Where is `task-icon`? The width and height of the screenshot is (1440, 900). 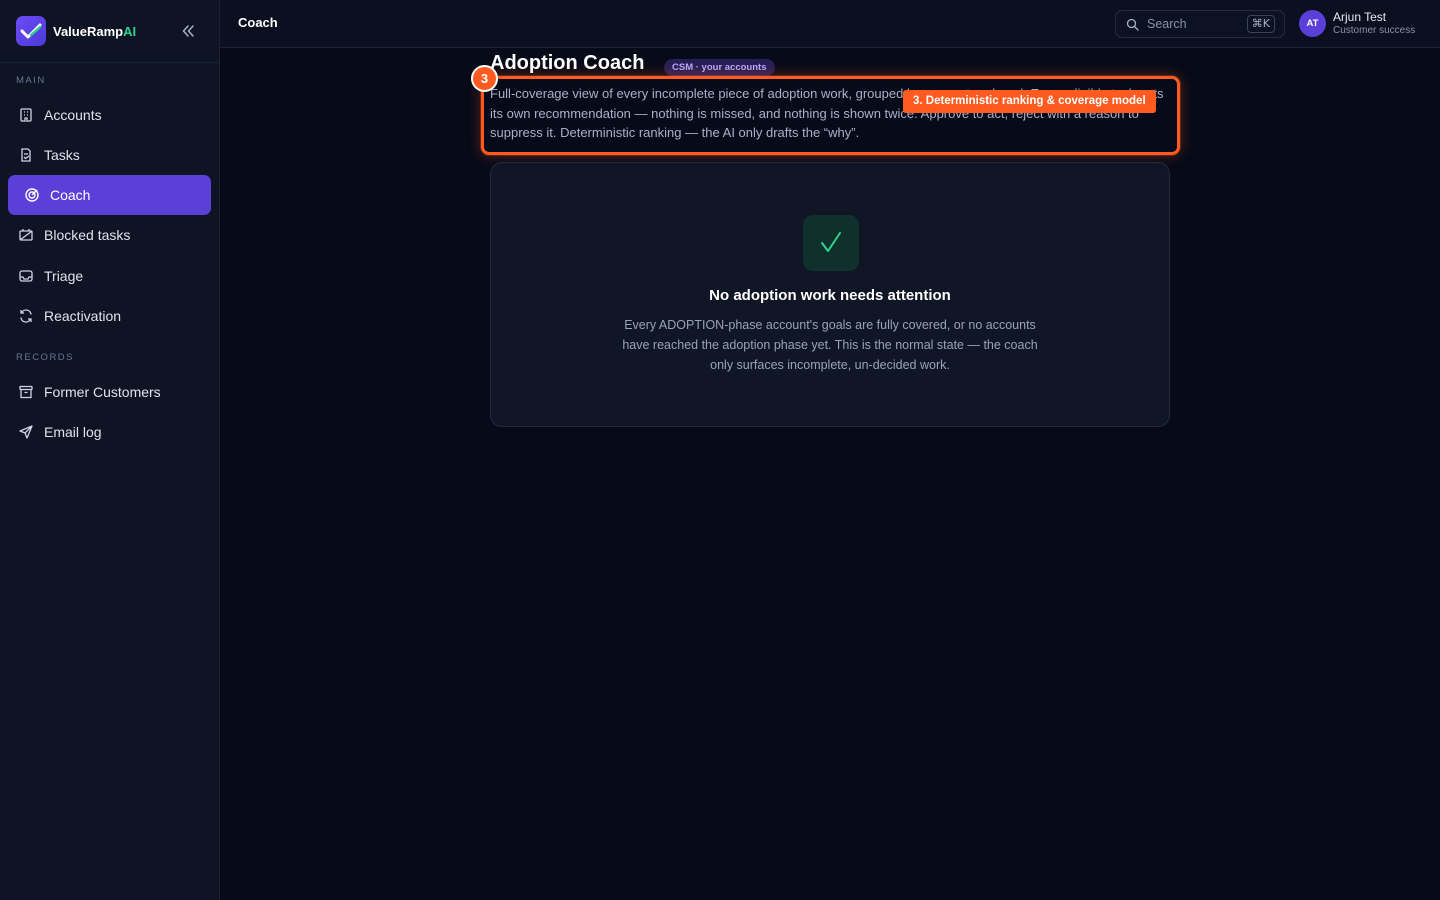
task-icon is located at coordinates (26, 155).